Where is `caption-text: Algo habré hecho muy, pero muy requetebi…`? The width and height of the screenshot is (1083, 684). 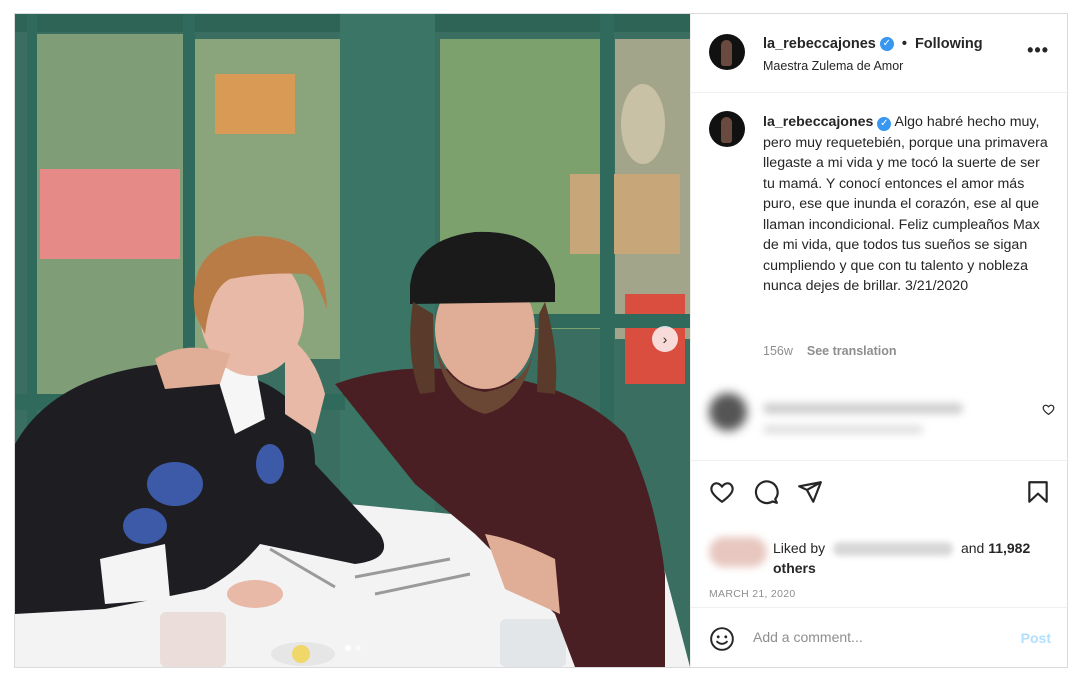 caption-text: Algo habré hecho muy, pero muy requetebi… is located at coordinates (905, 204).